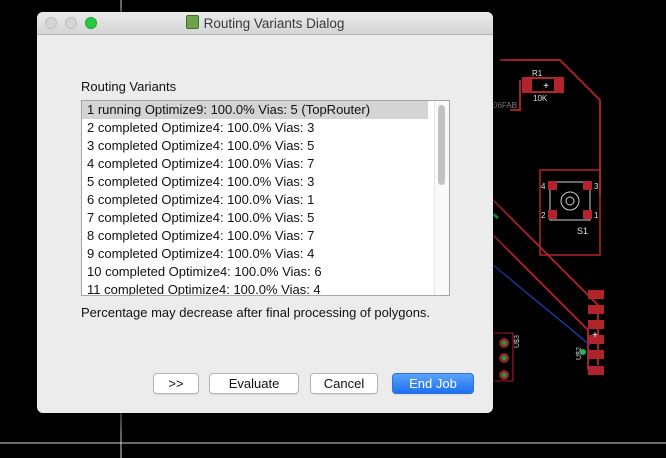 The height and width of the screenshot is (458, 666). Describe the element at coordinates (274, 23) in the screenshot. I see `window-title: Routing Variants Dialog` at that location.